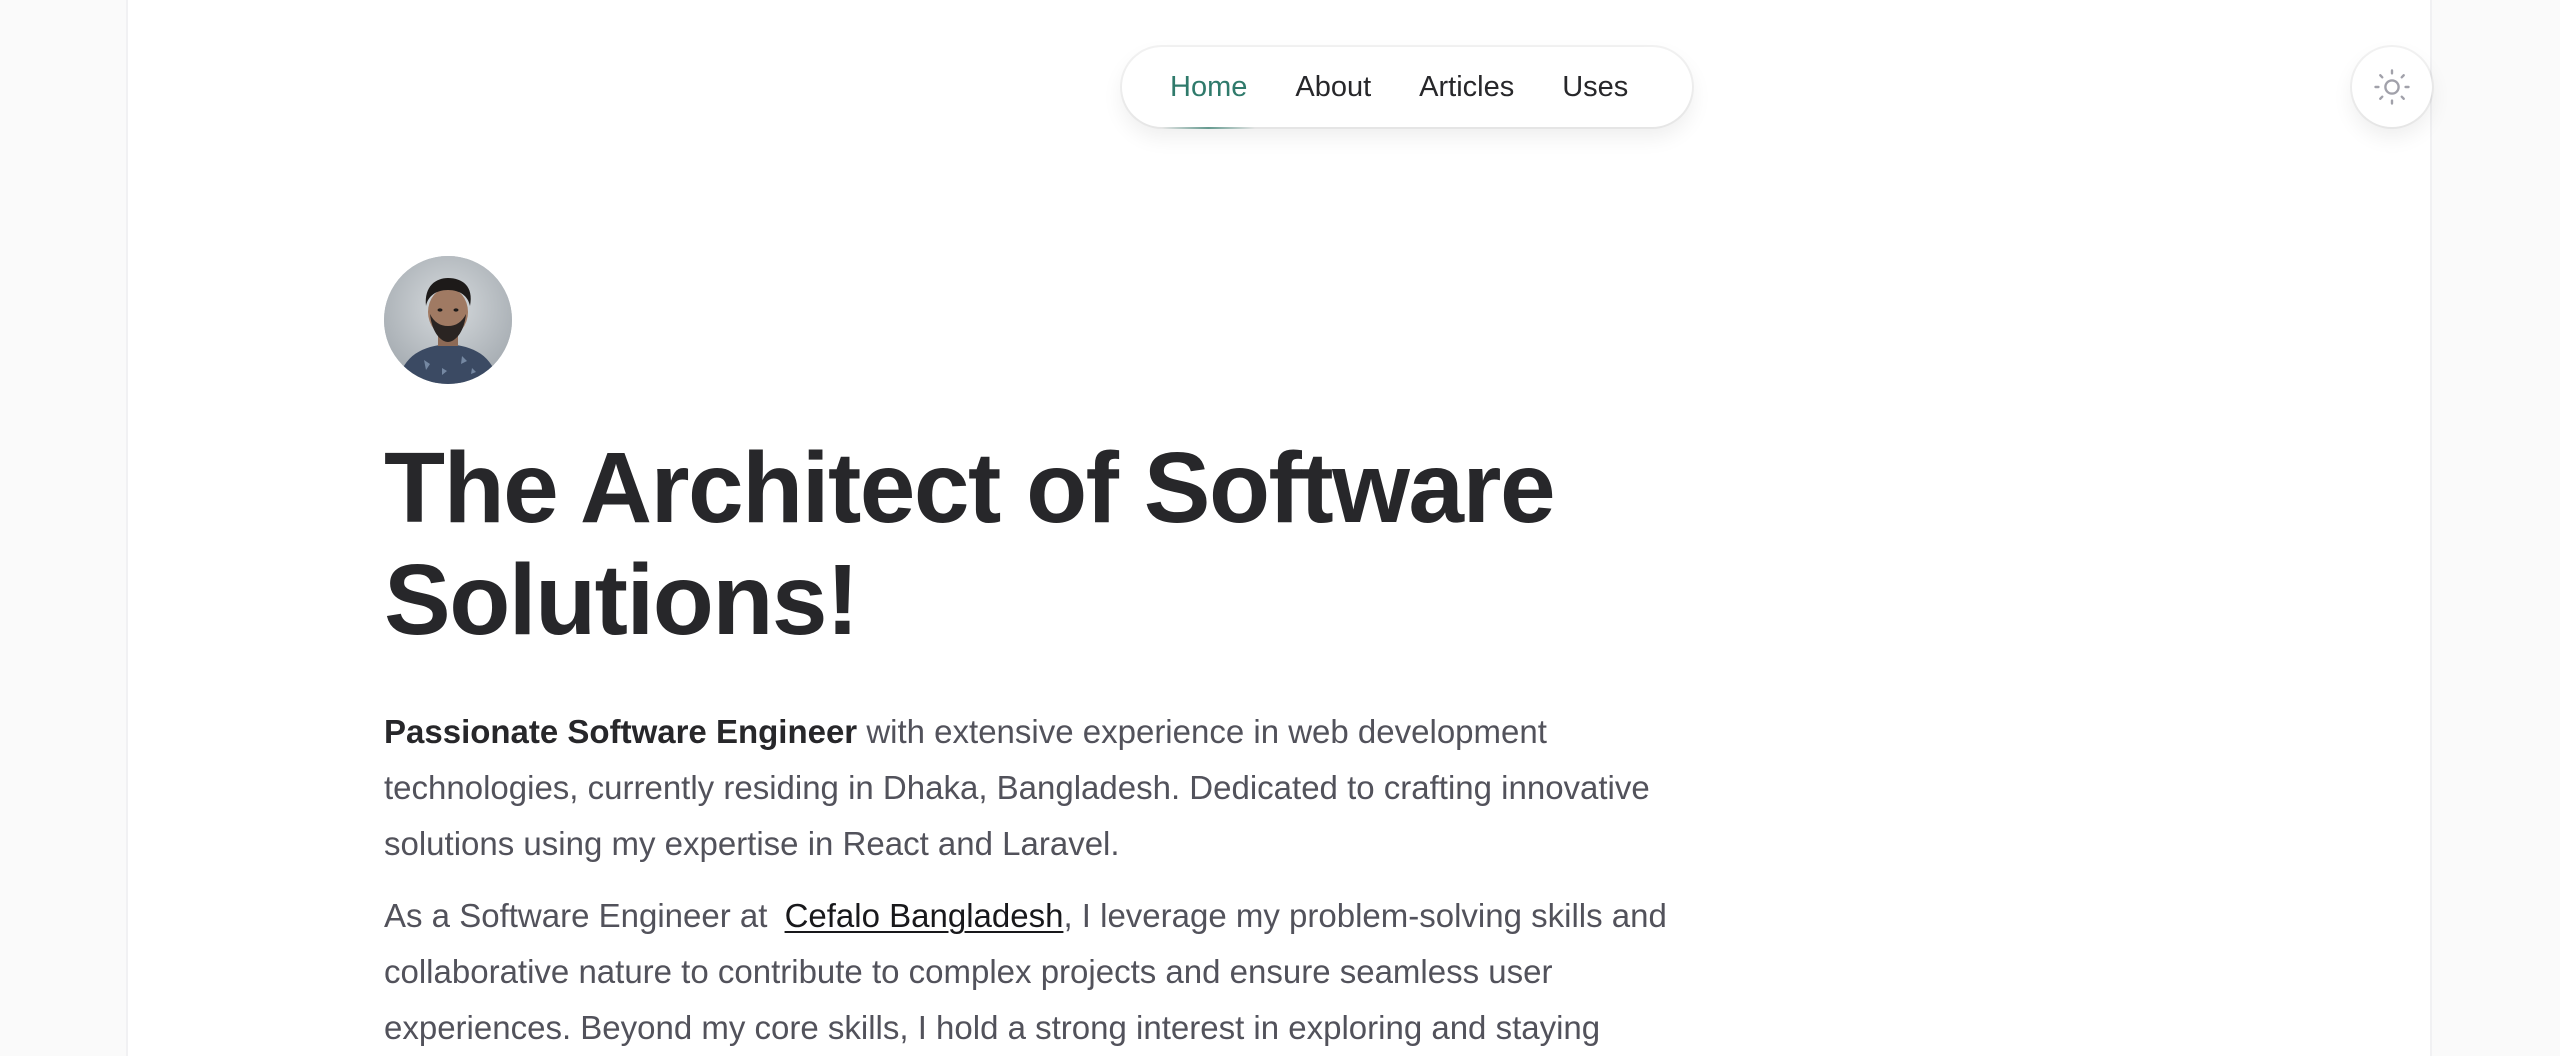 This screenshot has height=1056, width=2560. Describe the element at coordinates (1333, 87) in the screenshot. I see `nav-item-about: About` at that location.